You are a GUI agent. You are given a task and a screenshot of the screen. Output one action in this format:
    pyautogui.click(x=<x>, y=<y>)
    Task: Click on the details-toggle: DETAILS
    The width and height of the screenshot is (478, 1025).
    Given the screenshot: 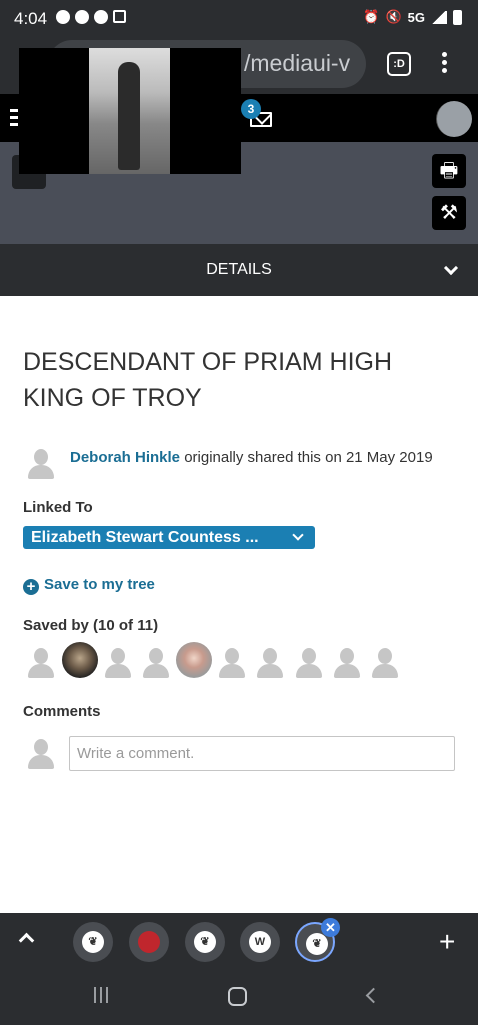 What is the action you would take?
    pyautogui.click(x=239, y=270)
    